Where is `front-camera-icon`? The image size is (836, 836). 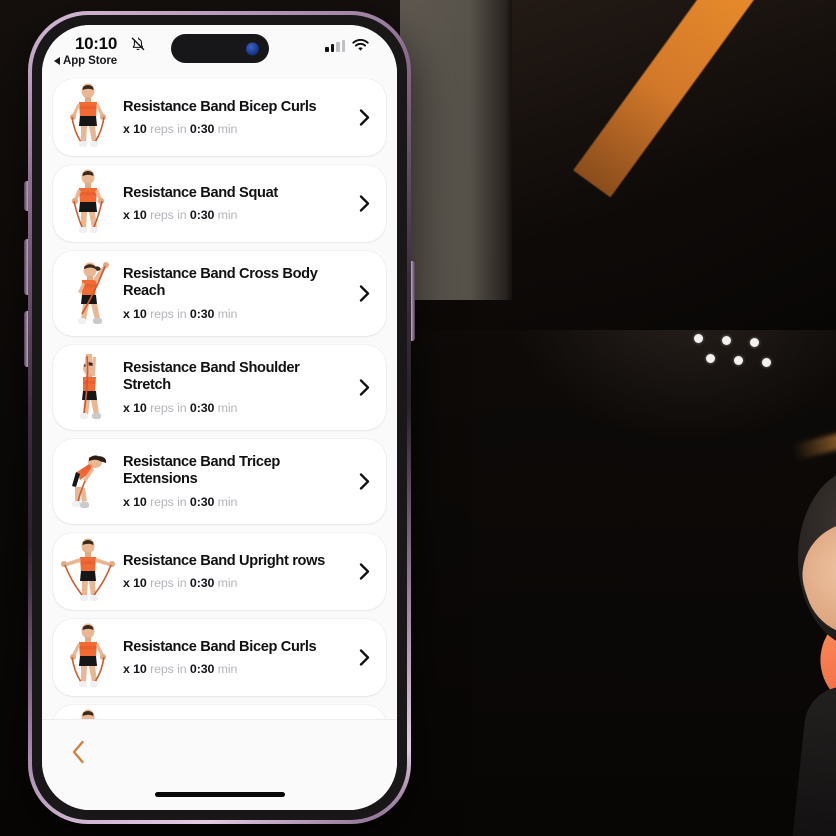
front-camera-icon is located at coordinates (252, 48).